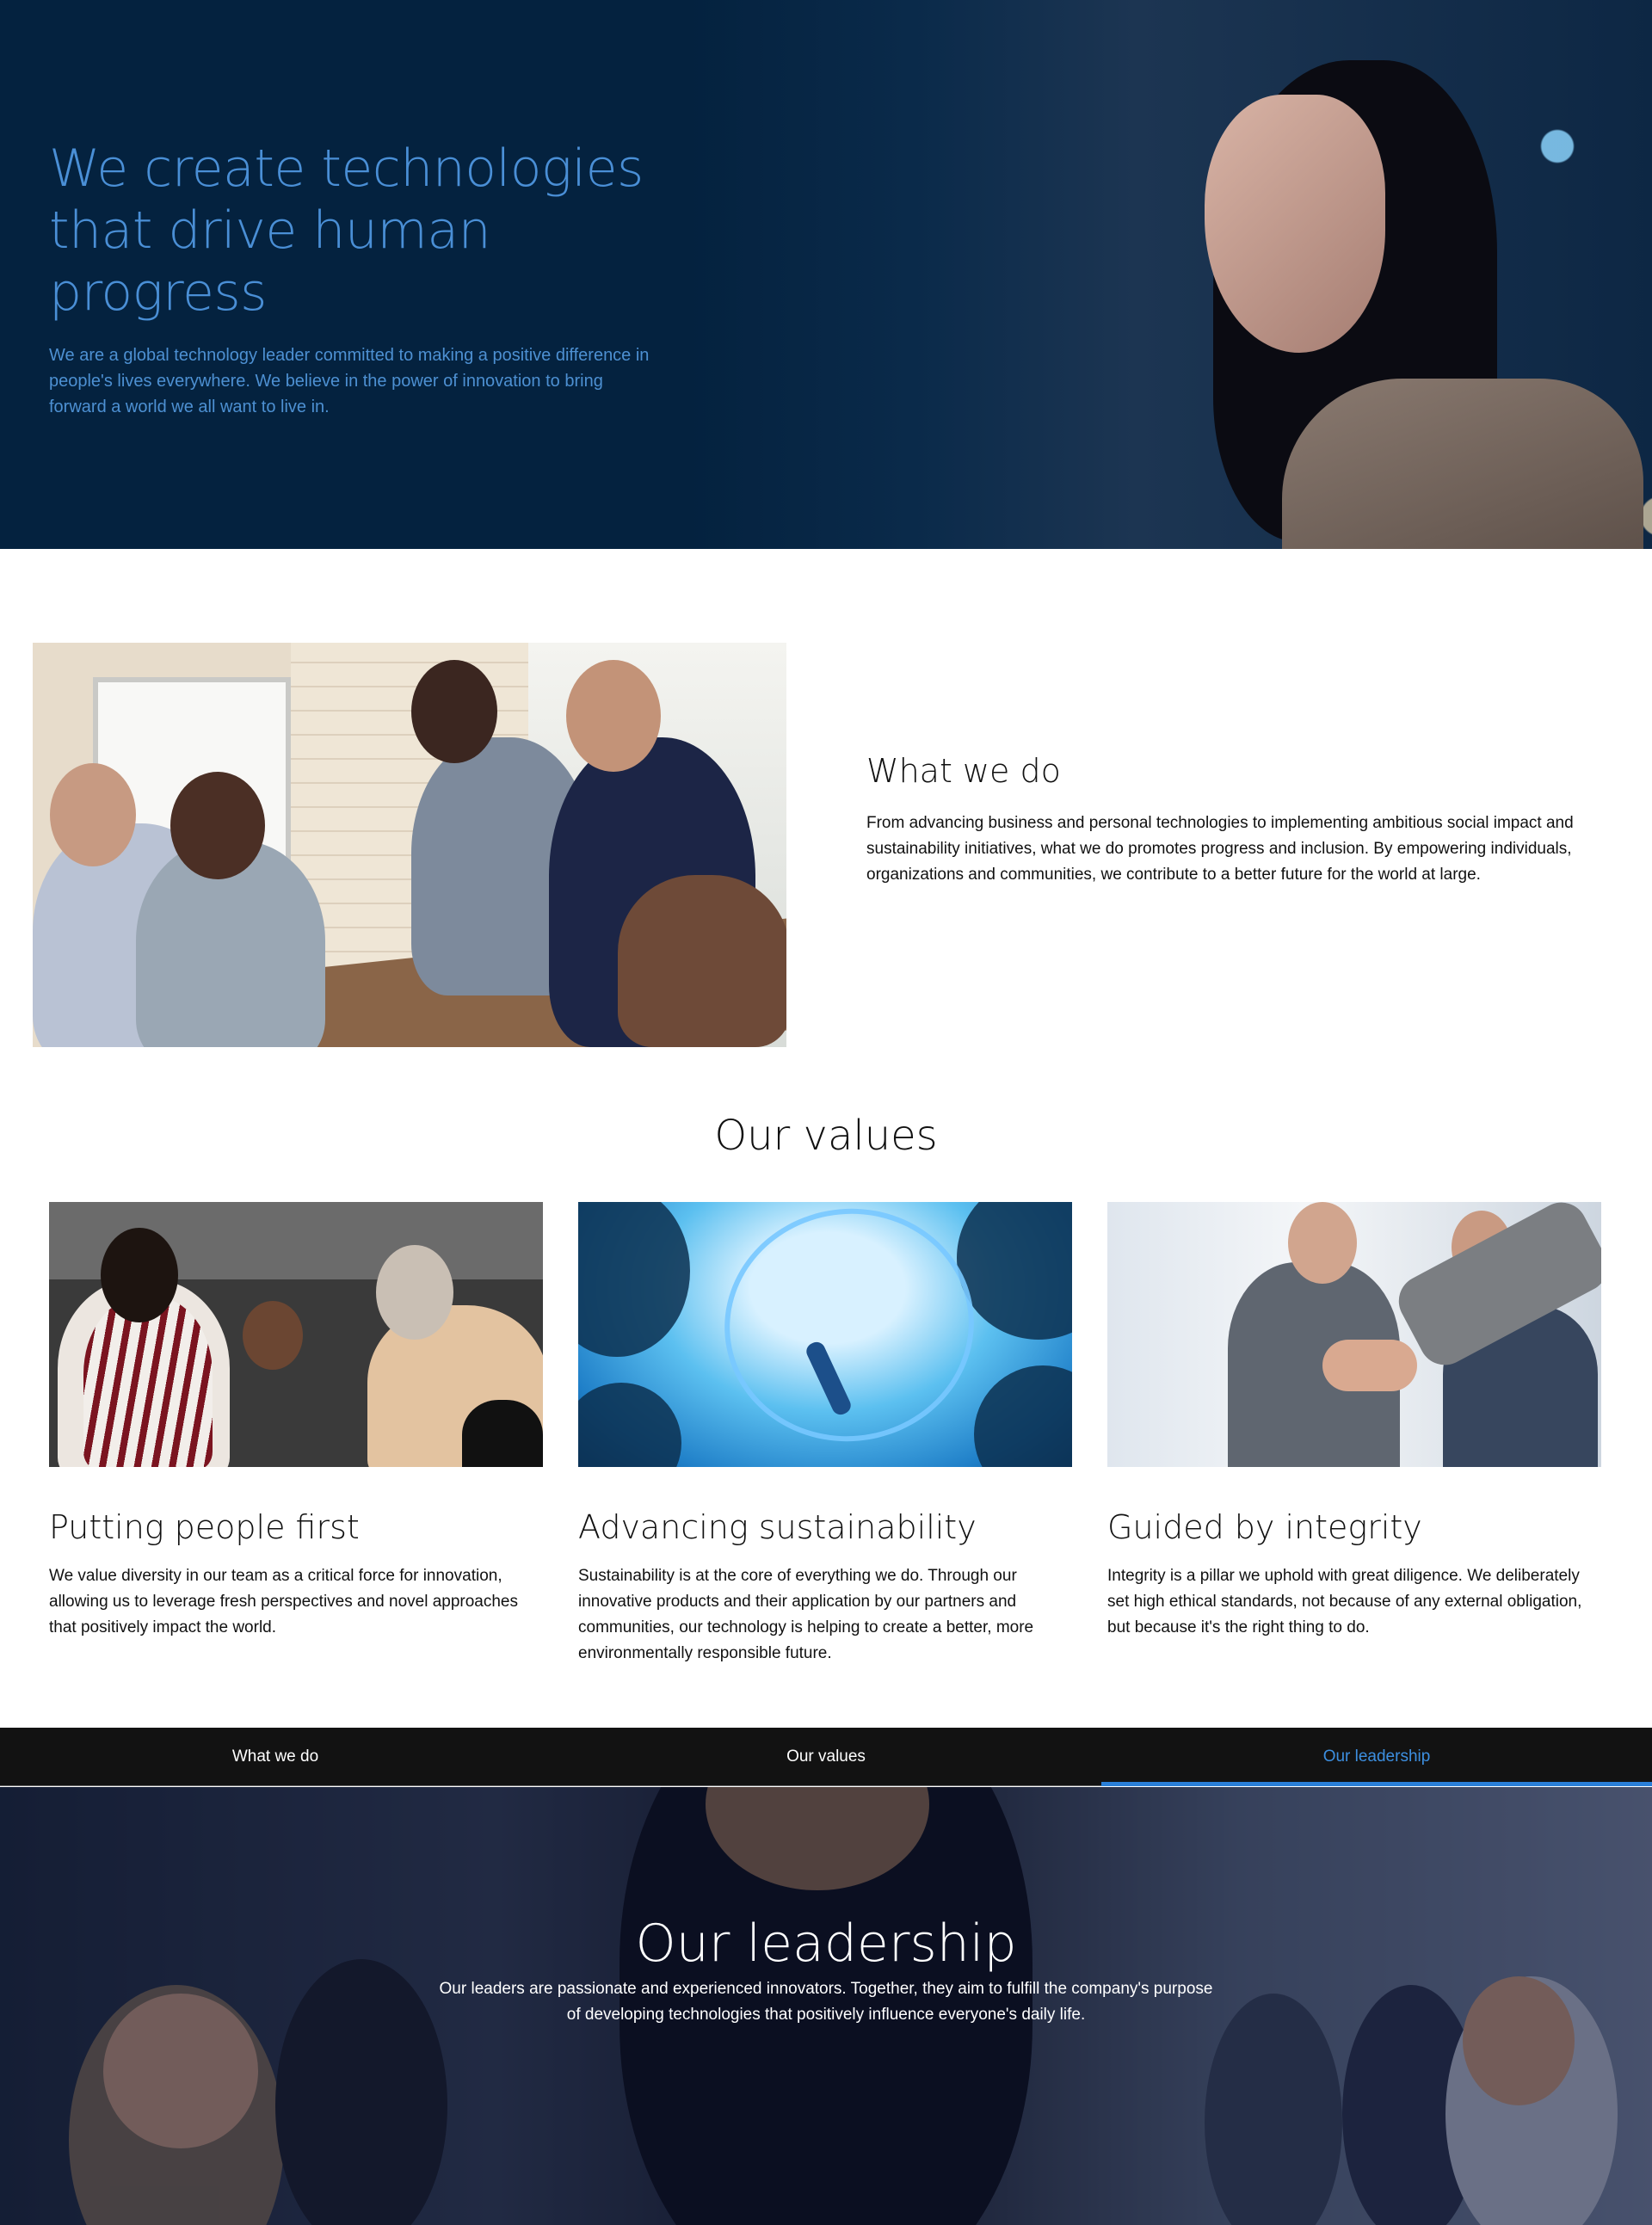  I want to click on value-title-sustainability: Advancing sustainability, so click(777, 1527).